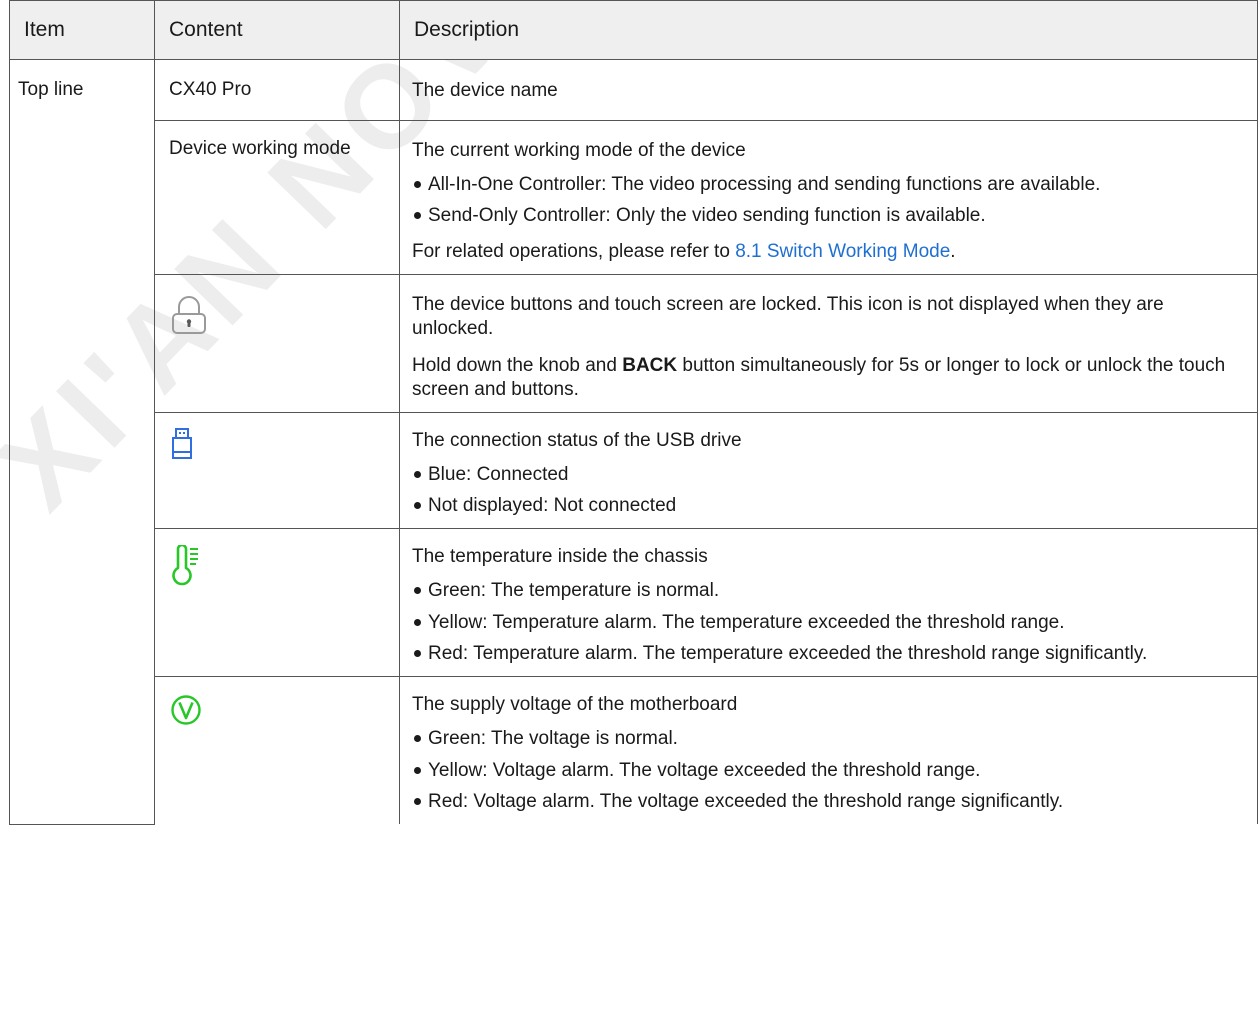 Image resolution: width=1260 pixels, height=1010 pixels. Describe the element at coordinates (277, 30) in the screenshot. I see `header-content: Content` at that location.